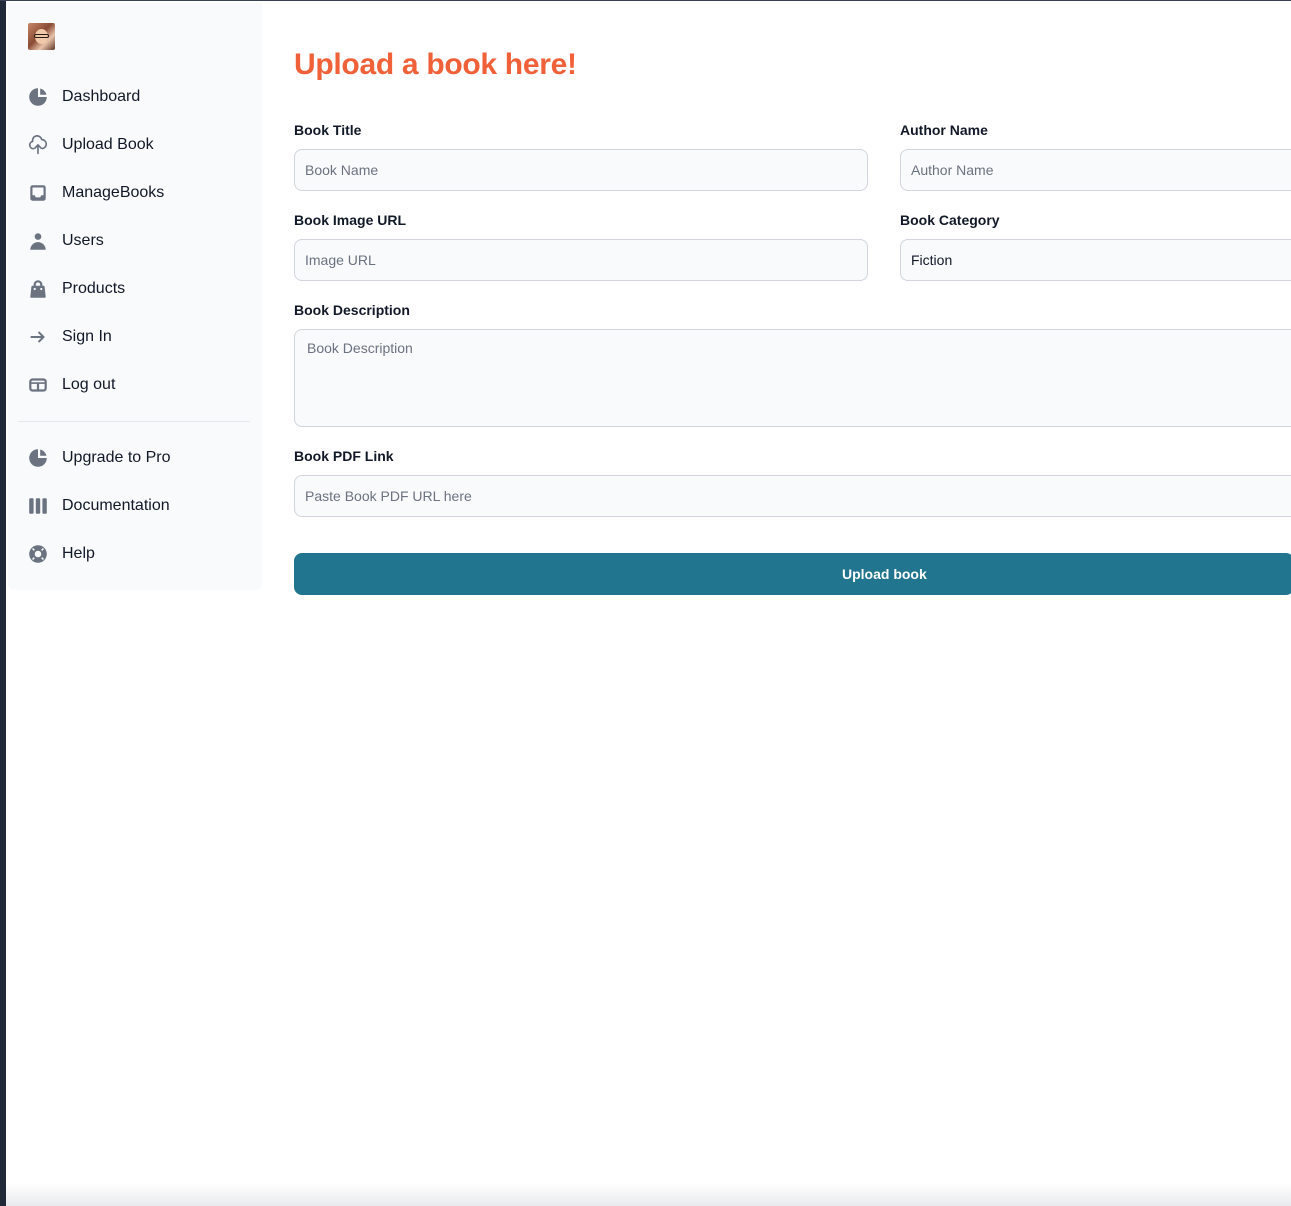 Image resolution: width=1291 pixels, height=1206 pixels. What do you see at coordinates (135, 554) in the screenshot?
I see `sidebar-item-help: Help` at bounding box center [135, 554].